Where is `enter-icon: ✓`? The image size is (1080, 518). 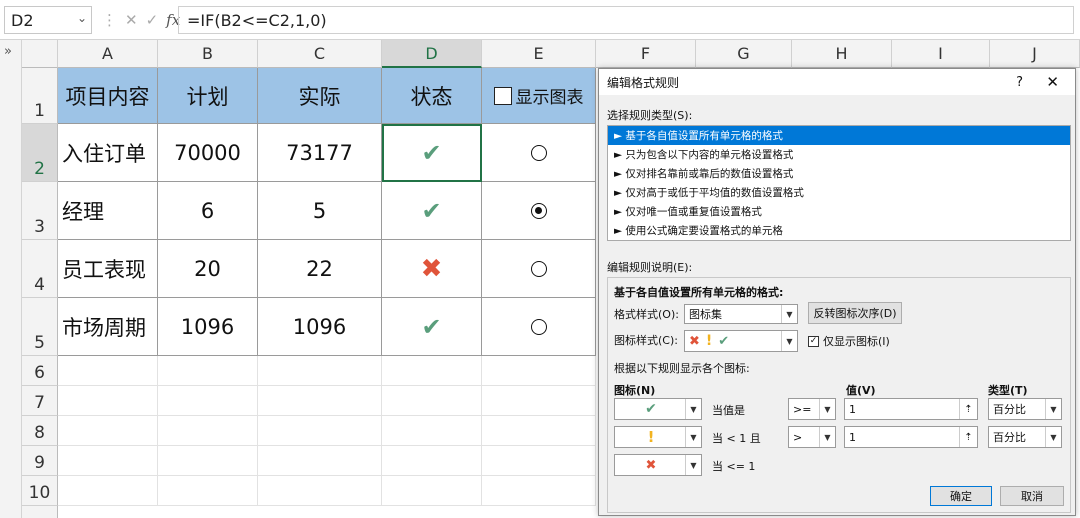 enter-icon: ✓ is located at coordinates (152, 20).